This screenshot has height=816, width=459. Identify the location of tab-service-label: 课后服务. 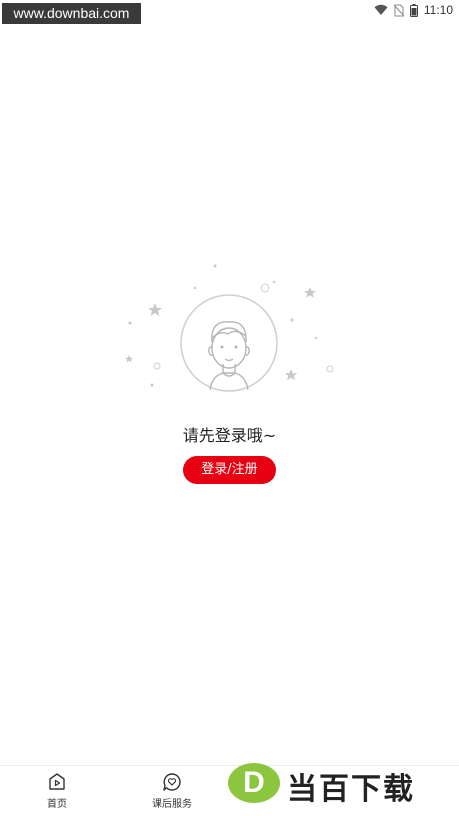
(172, 804).